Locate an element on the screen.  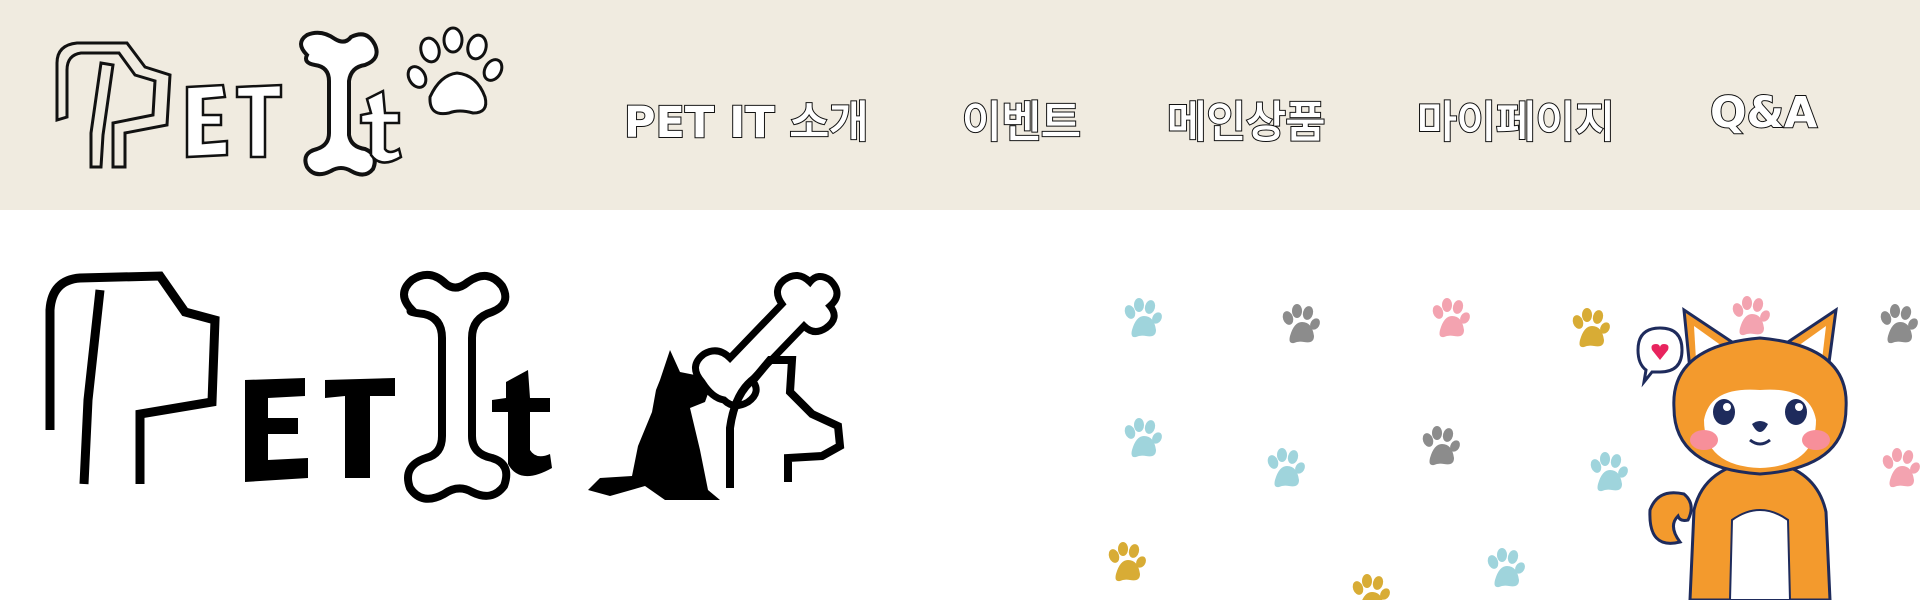
logo-bone-i is located at coordinates (339, 103).